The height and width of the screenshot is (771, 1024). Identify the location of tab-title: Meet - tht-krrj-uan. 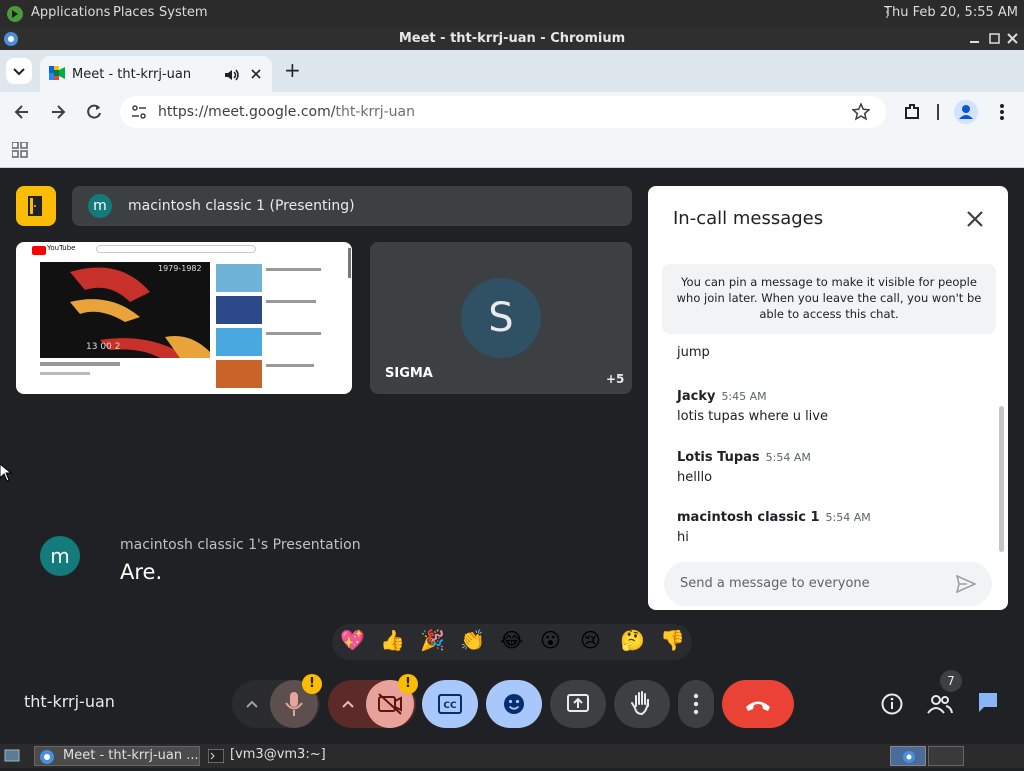
(132, 74).